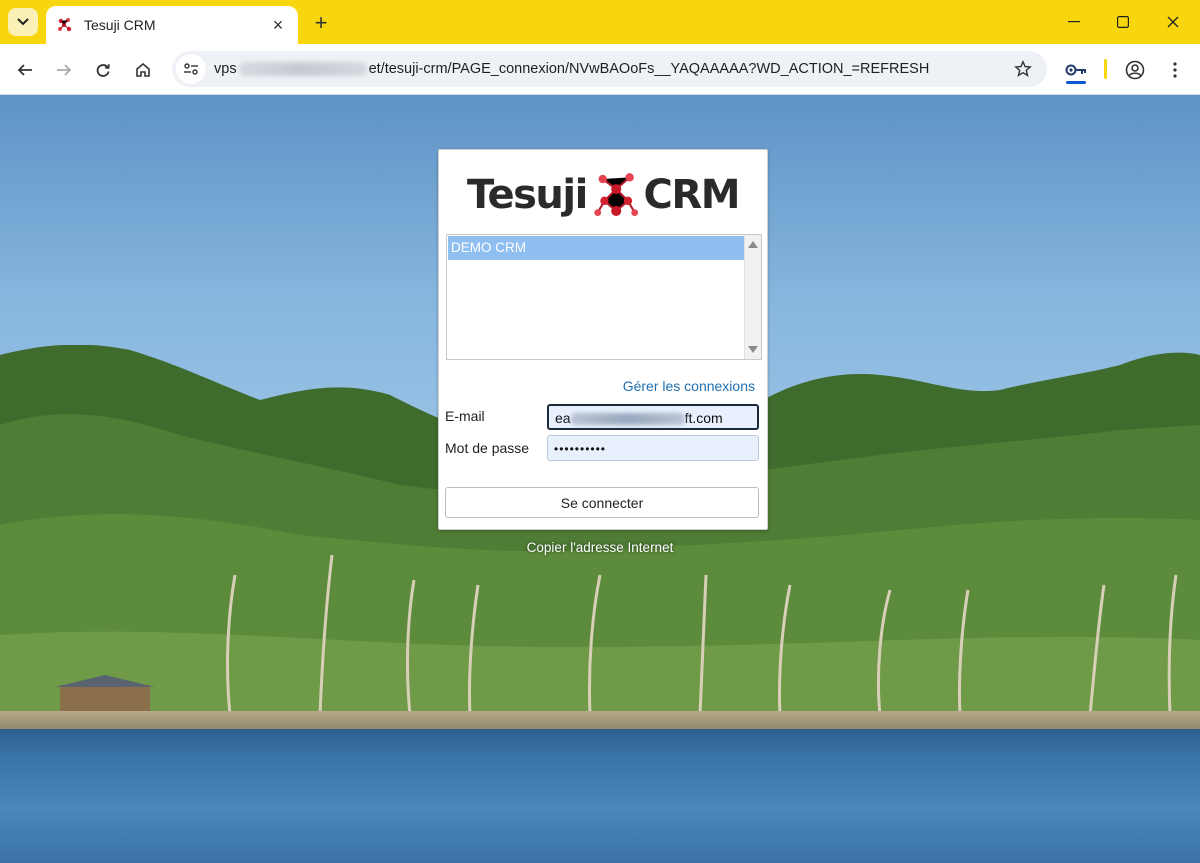 This screenshot has height=863, width=1200. Describe the element at coordinates (600, 547) in the screenshot. I see `copy-url-link: Copier l'adresse Internet` at that location.